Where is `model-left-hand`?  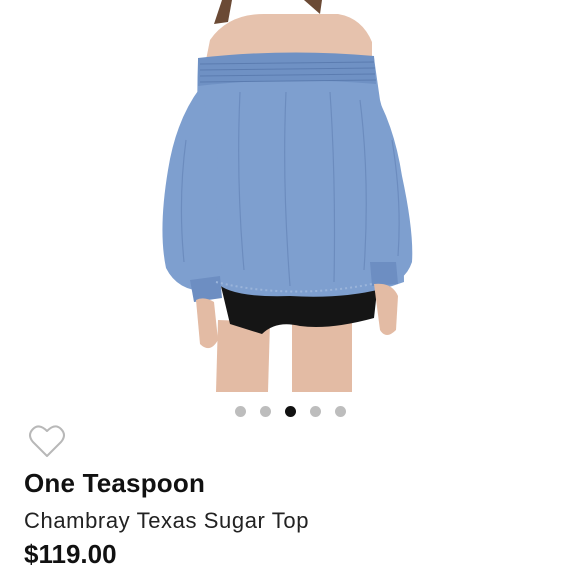 model-left-hand is located at coordinates (207, 323).